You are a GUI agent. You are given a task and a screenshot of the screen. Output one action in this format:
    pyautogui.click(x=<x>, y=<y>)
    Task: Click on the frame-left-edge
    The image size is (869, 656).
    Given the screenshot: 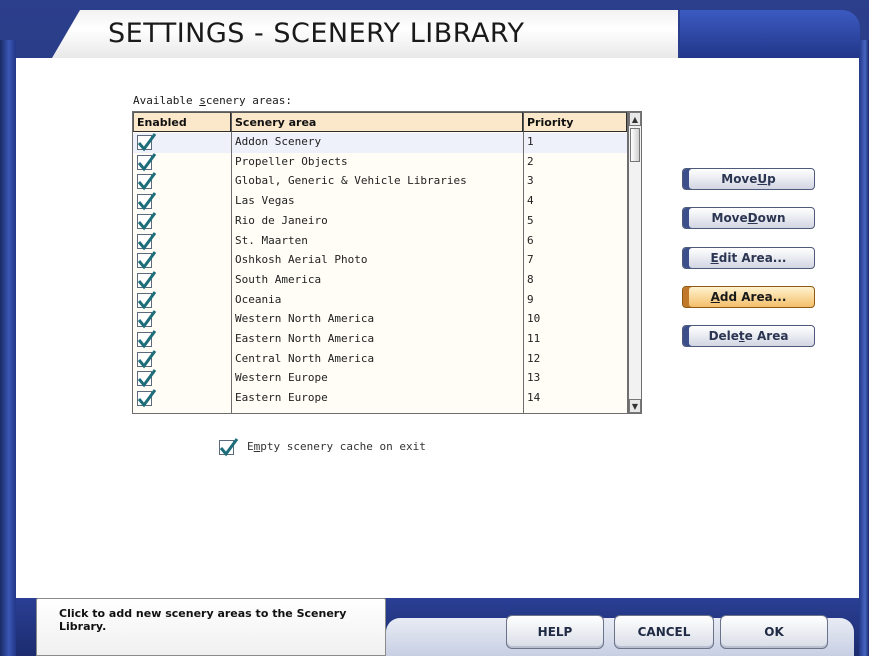 What is the action you would take?
    pyautogui.click(x=8, y=348)
    